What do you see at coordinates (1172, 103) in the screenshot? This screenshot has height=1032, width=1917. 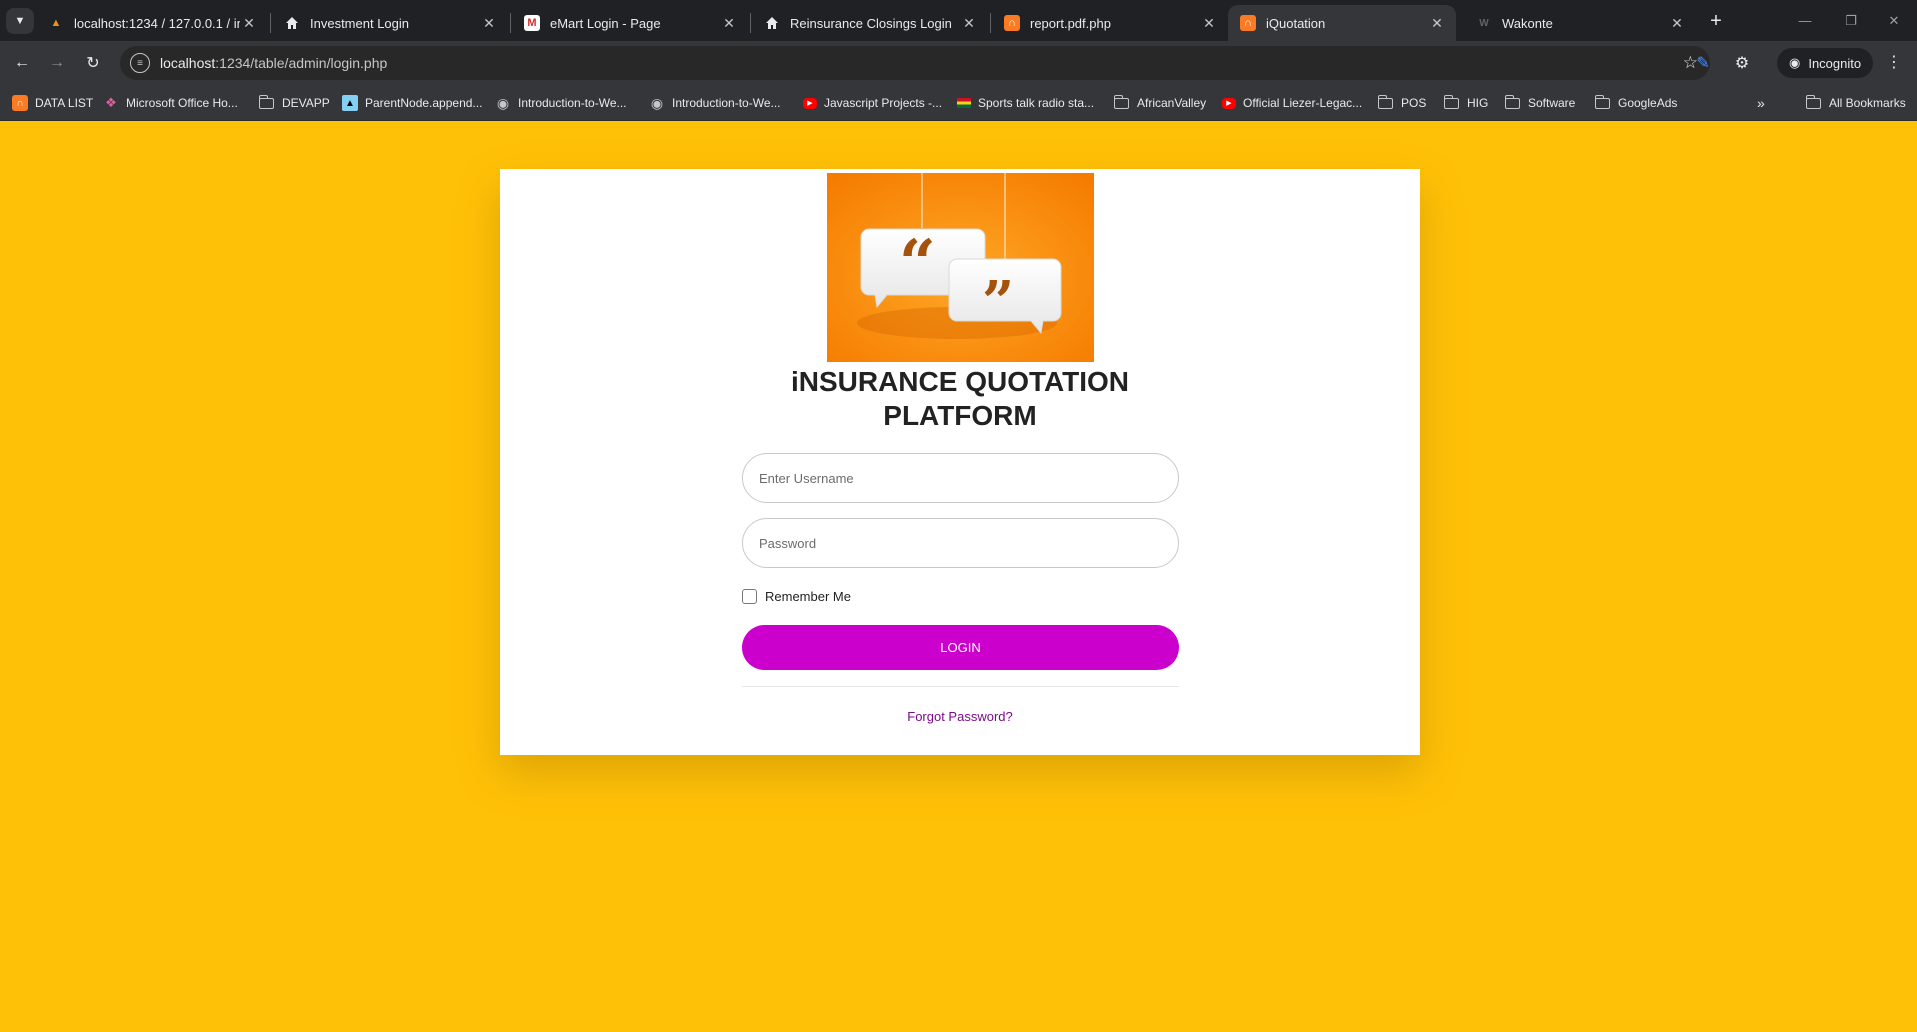 I see `bookmark-label: AfricanValley` at bounding box center [1172, 103].